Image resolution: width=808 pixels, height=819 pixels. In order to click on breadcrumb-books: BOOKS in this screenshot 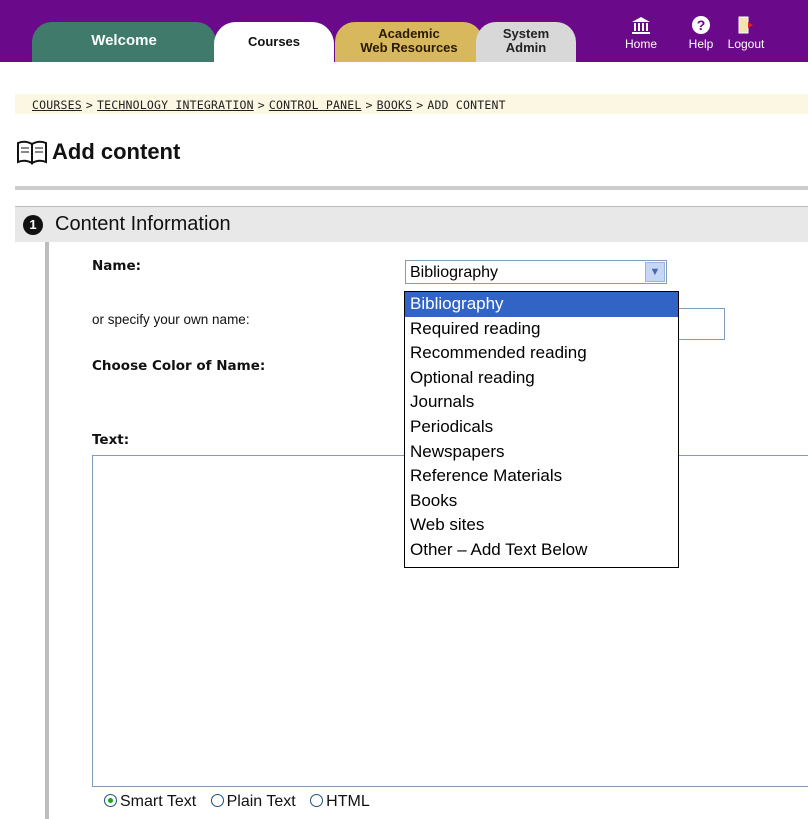, I will do `click(395, 105)`.